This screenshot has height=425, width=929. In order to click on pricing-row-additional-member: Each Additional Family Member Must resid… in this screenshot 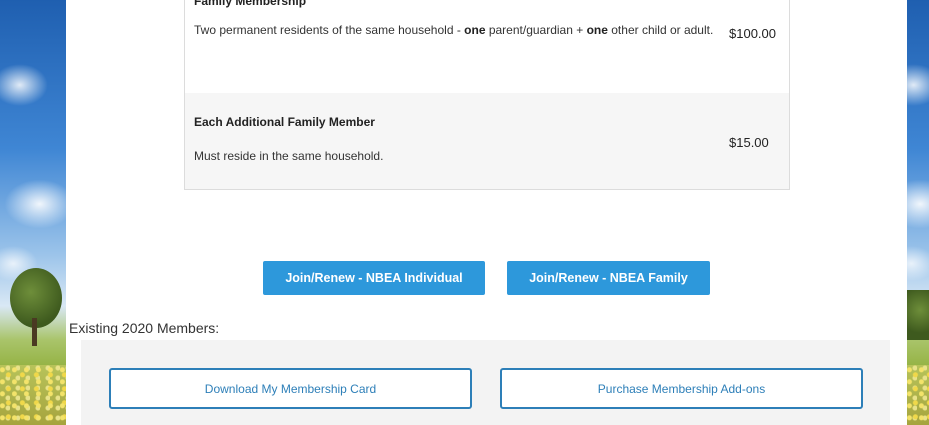, I will do `click(487, 141)`.